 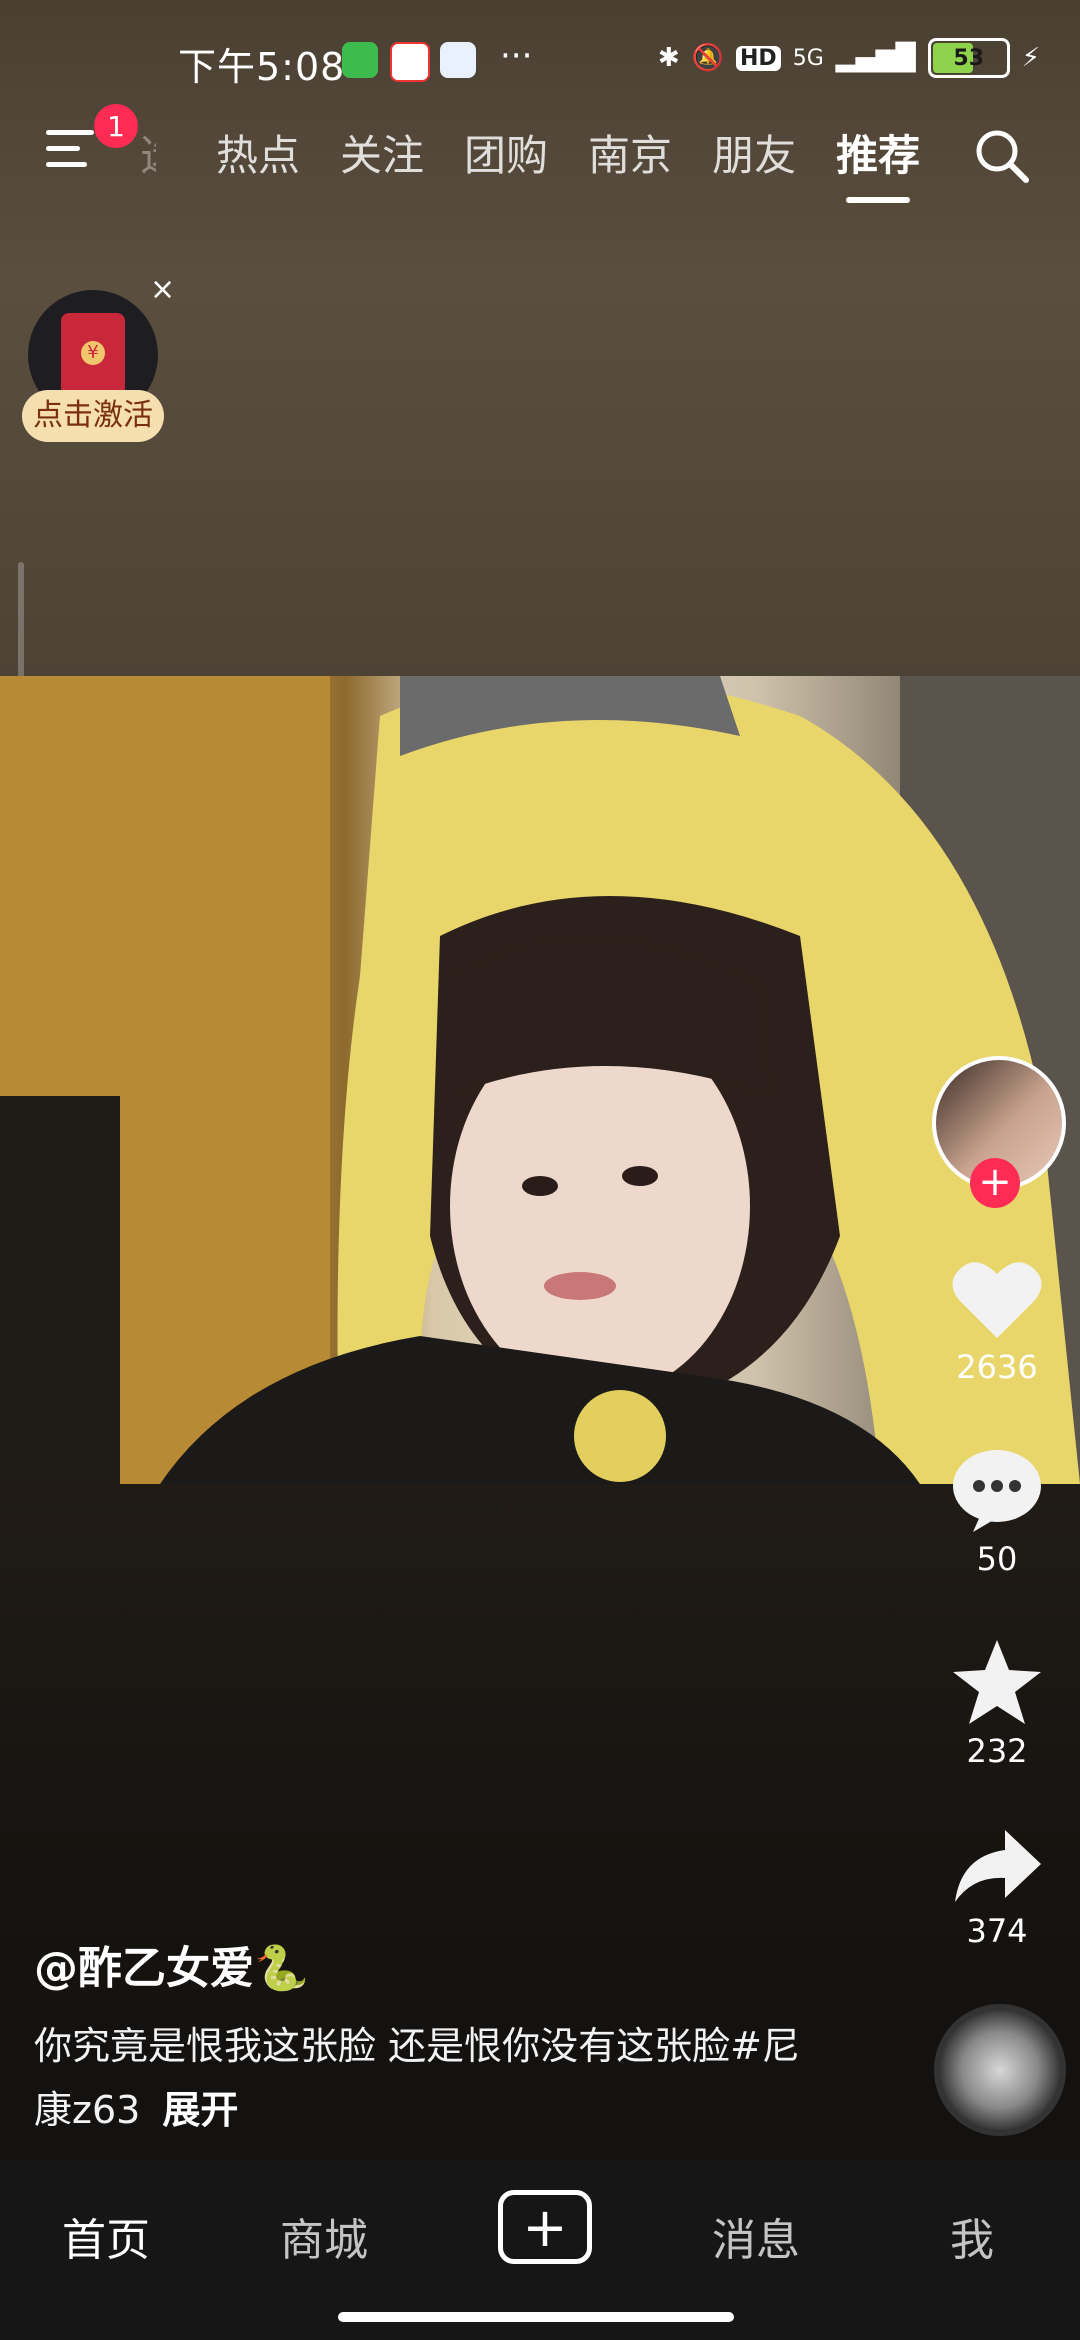 I want to click on share-arrow-icon, so click(x=998, y=1866).